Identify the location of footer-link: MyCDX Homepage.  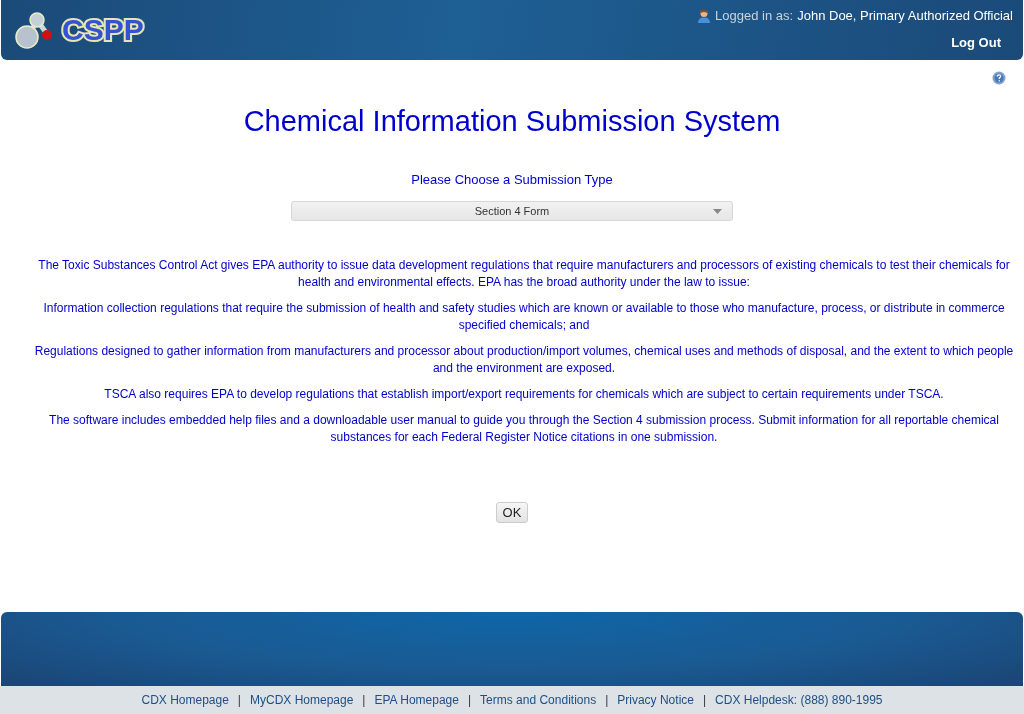
(301, 700).